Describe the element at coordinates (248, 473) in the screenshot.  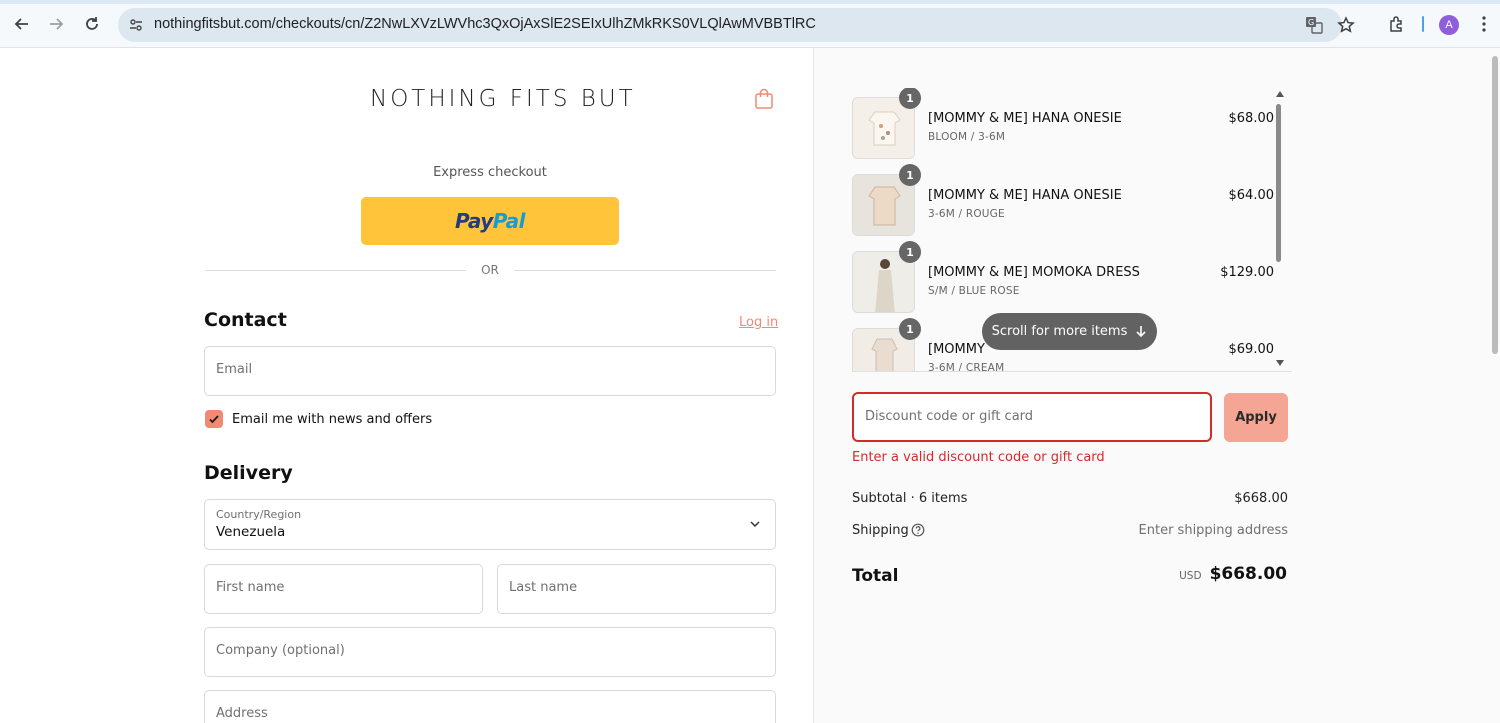
I see `delivery-heading: Delivery` at that location.